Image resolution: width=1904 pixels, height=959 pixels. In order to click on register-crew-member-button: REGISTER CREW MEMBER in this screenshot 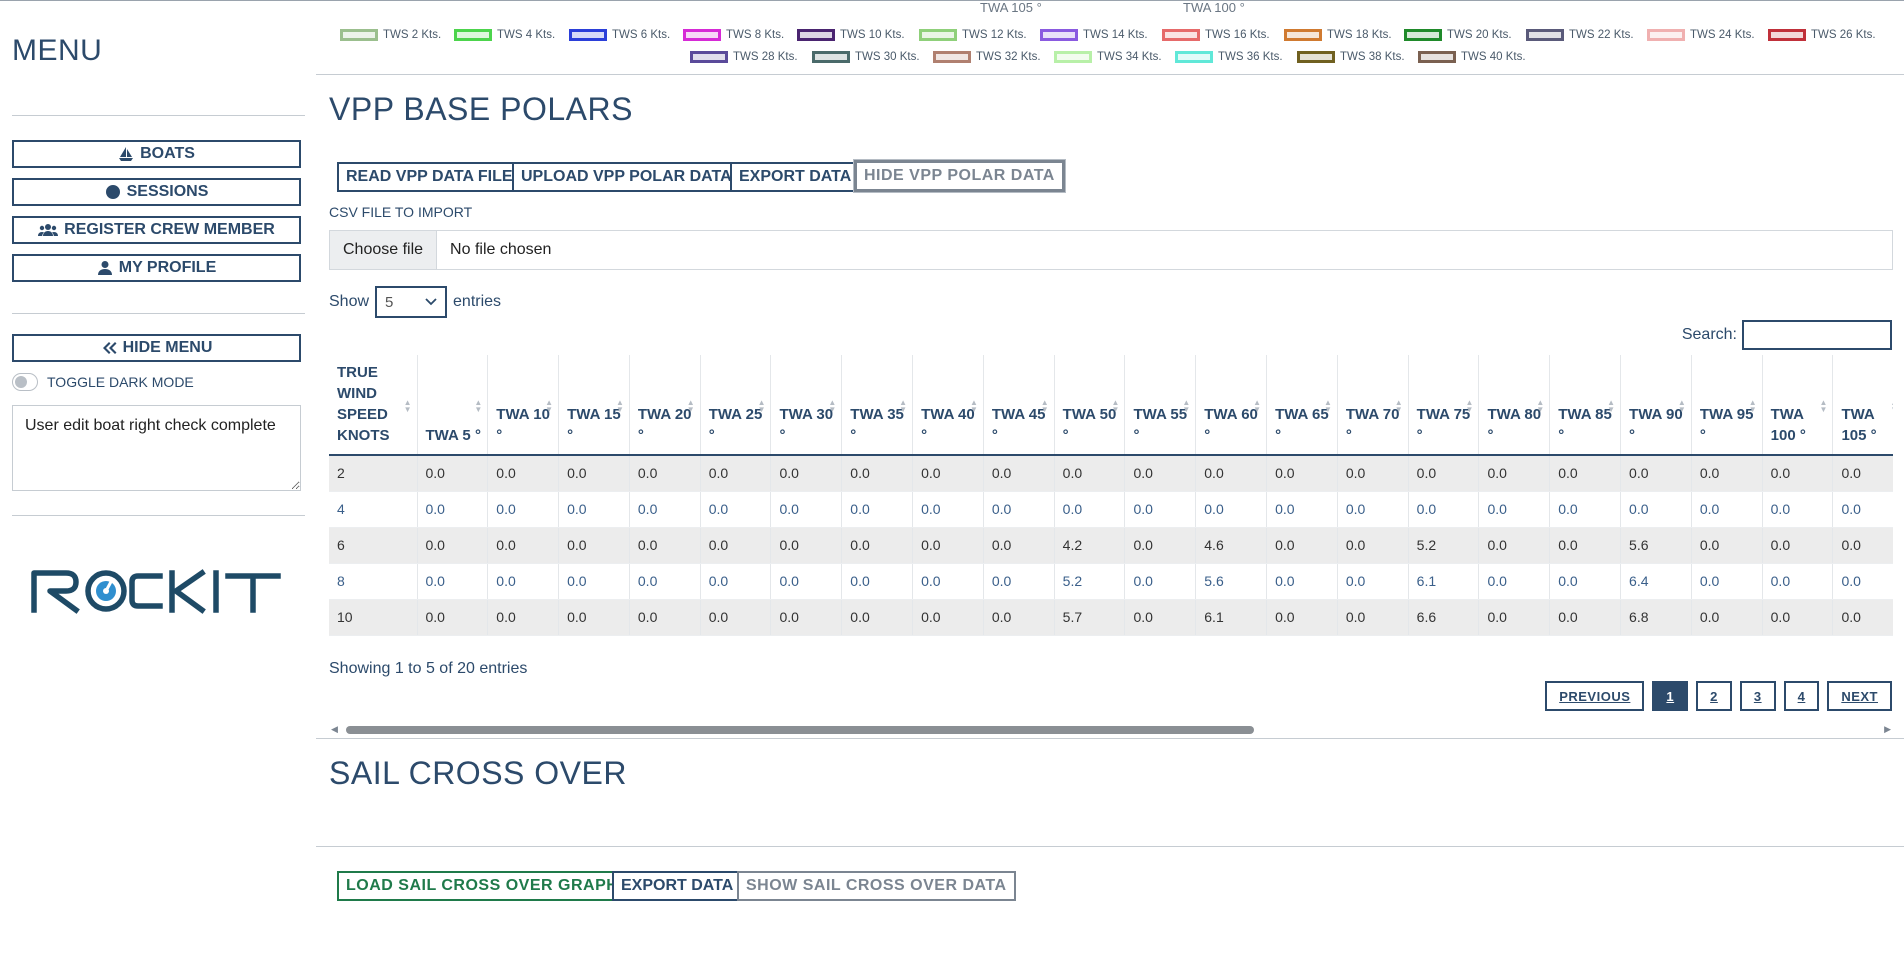, I will do `click(156, 230)`.